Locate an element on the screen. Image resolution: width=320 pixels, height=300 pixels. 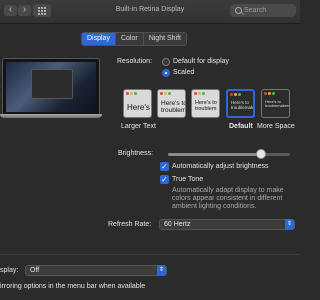
airplay-display-label: splay: is located at coordinates (9, 270).